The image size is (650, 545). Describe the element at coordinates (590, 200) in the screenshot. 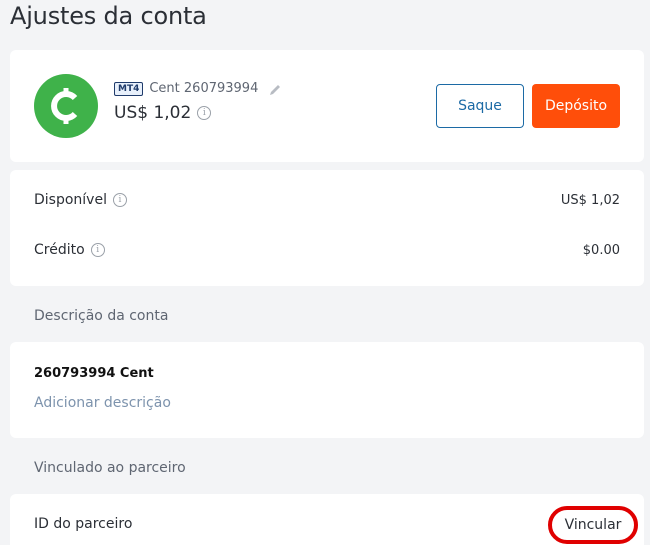

I see `available-value: US$ 1,02` at that location.